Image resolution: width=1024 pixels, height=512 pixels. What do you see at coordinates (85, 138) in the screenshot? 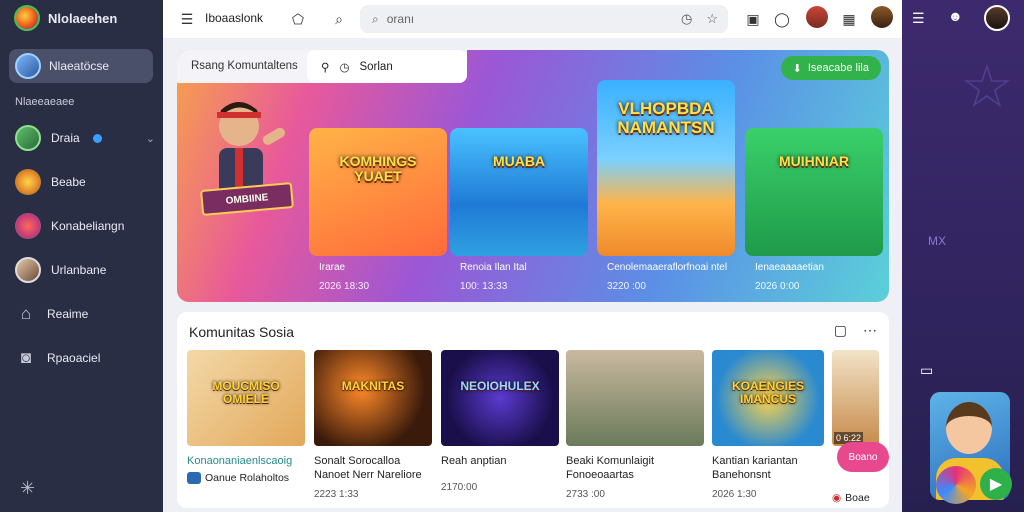
I see `sidebar-item-draia: Draia ⌄` at bounding box center [85, 138].